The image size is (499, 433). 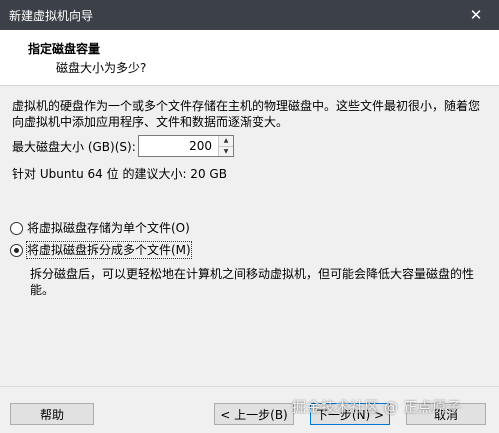 I want to click on stepper-up-icon: ▲, so click(x=226, y=141).